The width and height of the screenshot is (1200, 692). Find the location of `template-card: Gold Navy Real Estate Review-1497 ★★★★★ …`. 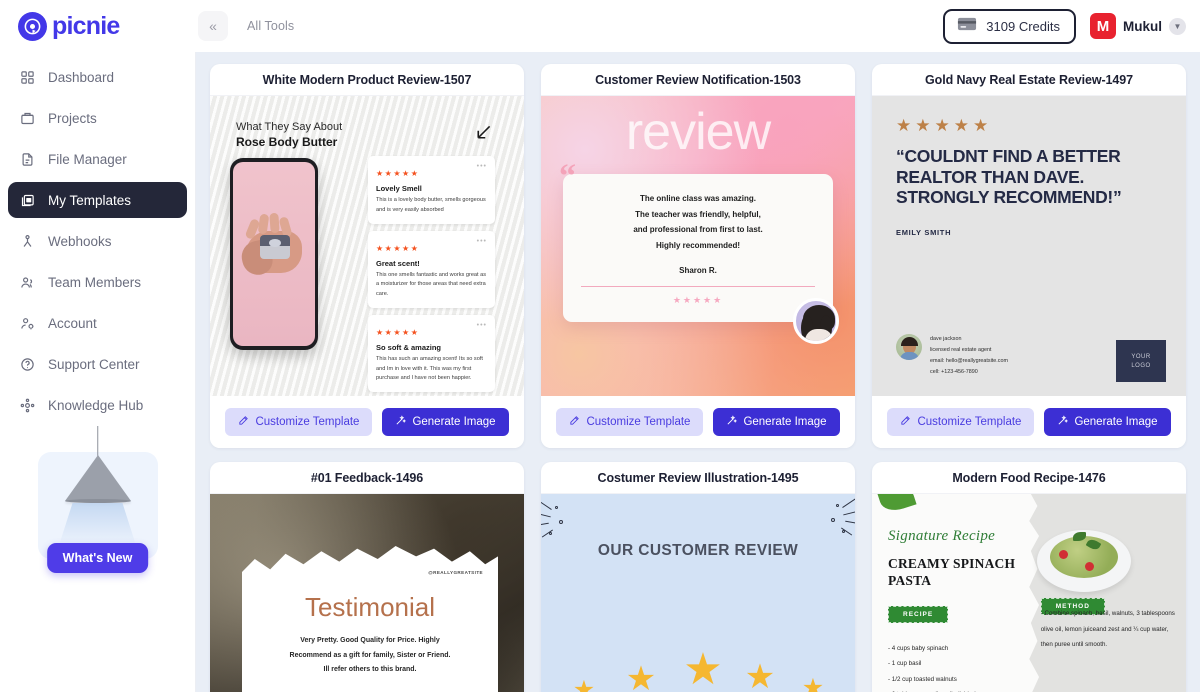

template-card: Gold Navy Real Estate Review-1497 ★★★★★ … is located at coordinates (1029, 256).